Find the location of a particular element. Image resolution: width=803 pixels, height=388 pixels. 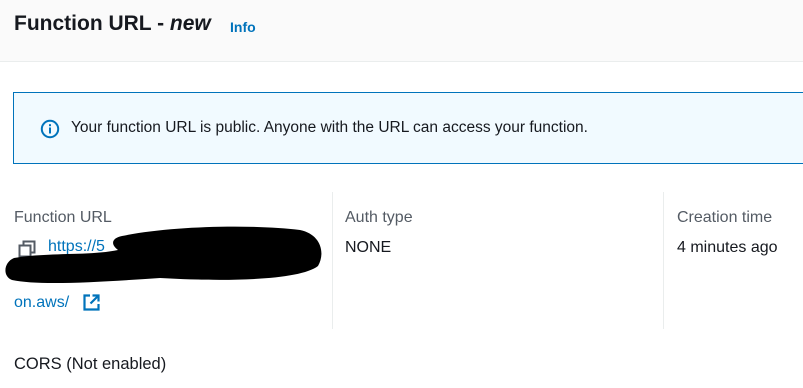

page-title-prefix: Function URL - is located at coordinates (92, 23).